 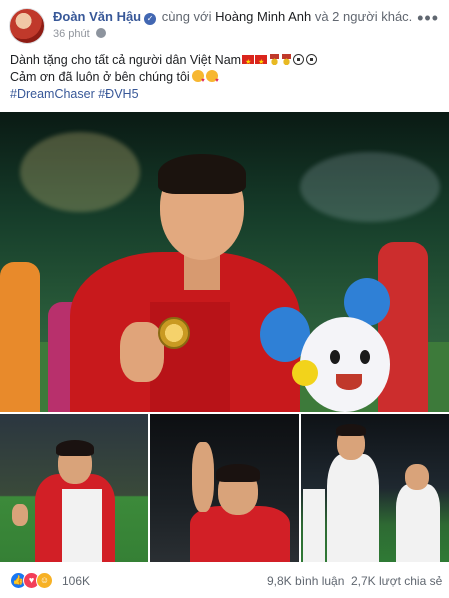 What do you see at coordinates (186, 16) in the screenshot?
I see `tagged-prefix: cùng với` at bounding box center [186, 16].